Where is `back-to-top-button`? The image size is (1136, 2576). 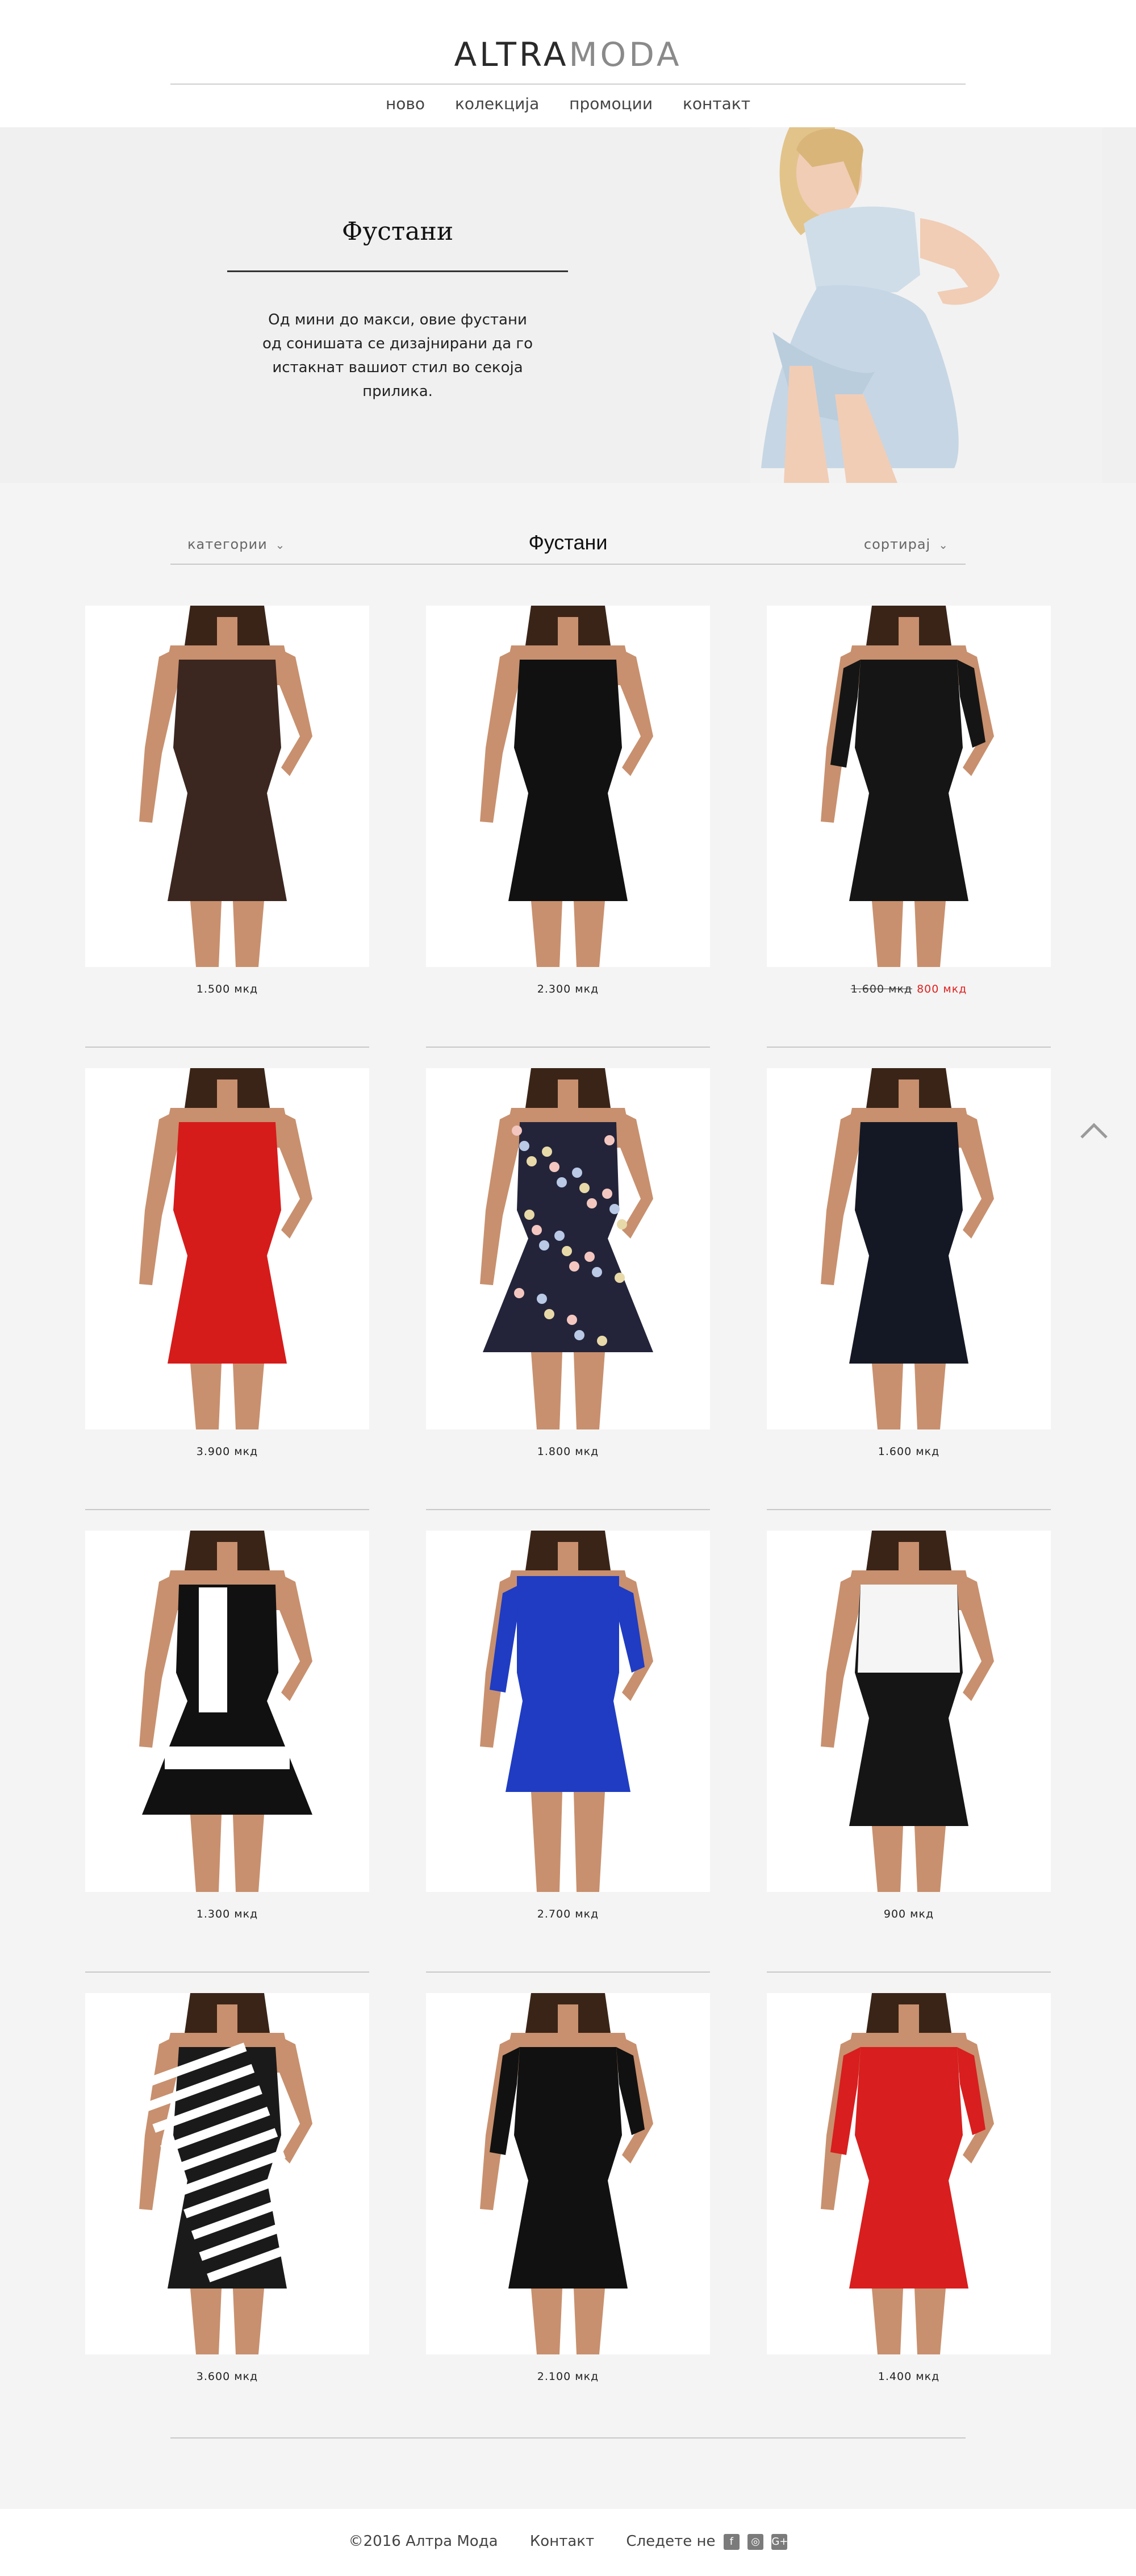 back-to-top-button is located at coordinates (1094, 1132).